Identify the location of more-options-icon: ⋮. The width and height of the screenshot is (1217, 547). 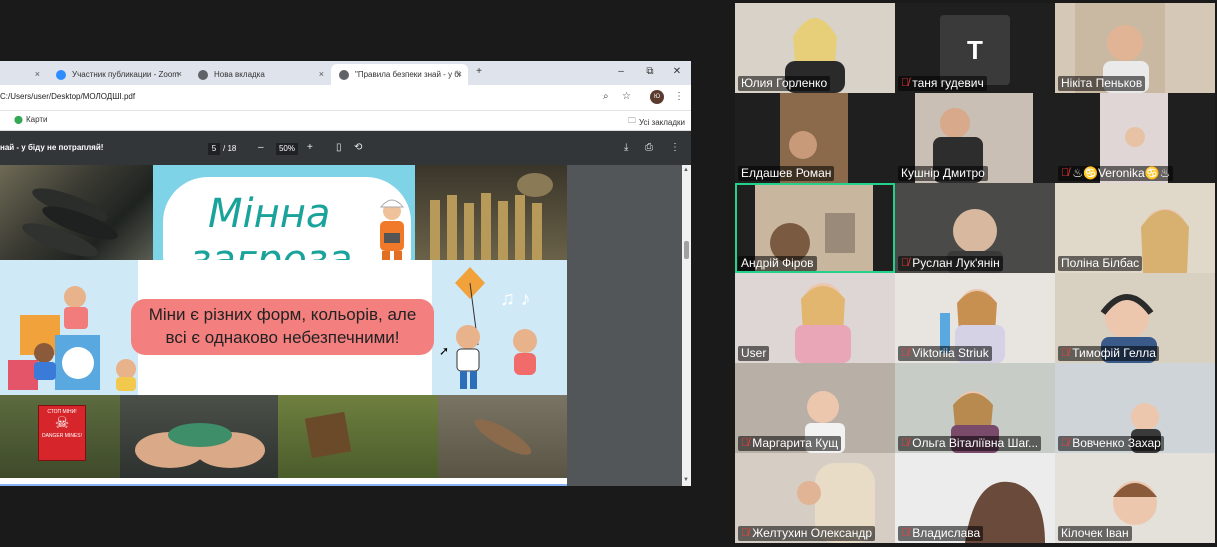
(675, 147).